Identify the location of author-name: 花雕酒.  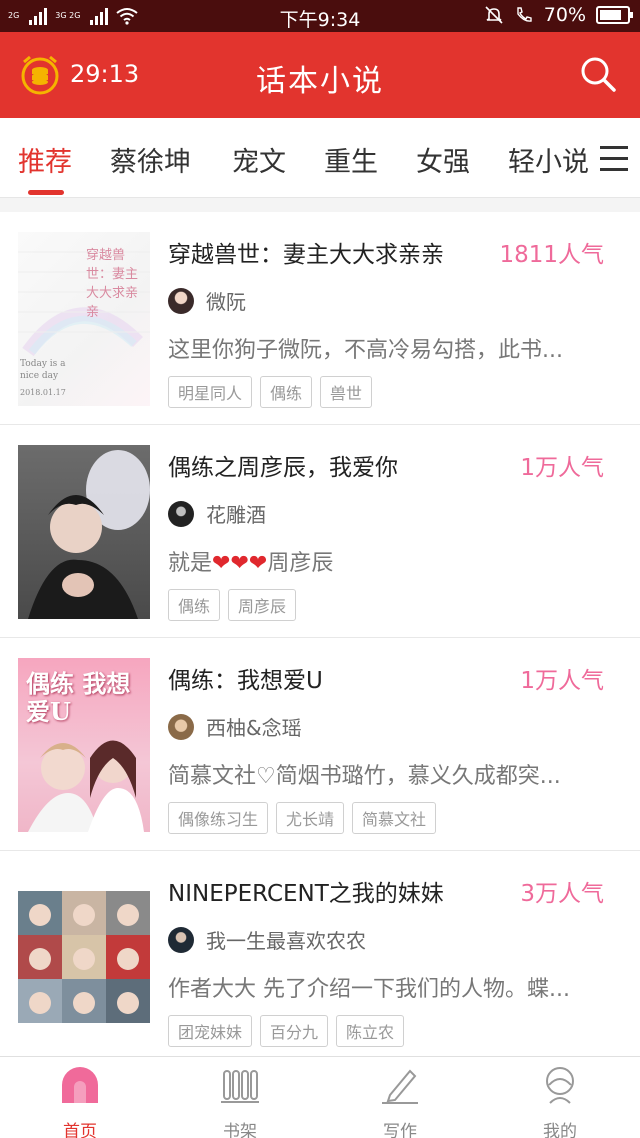
(236, 515).